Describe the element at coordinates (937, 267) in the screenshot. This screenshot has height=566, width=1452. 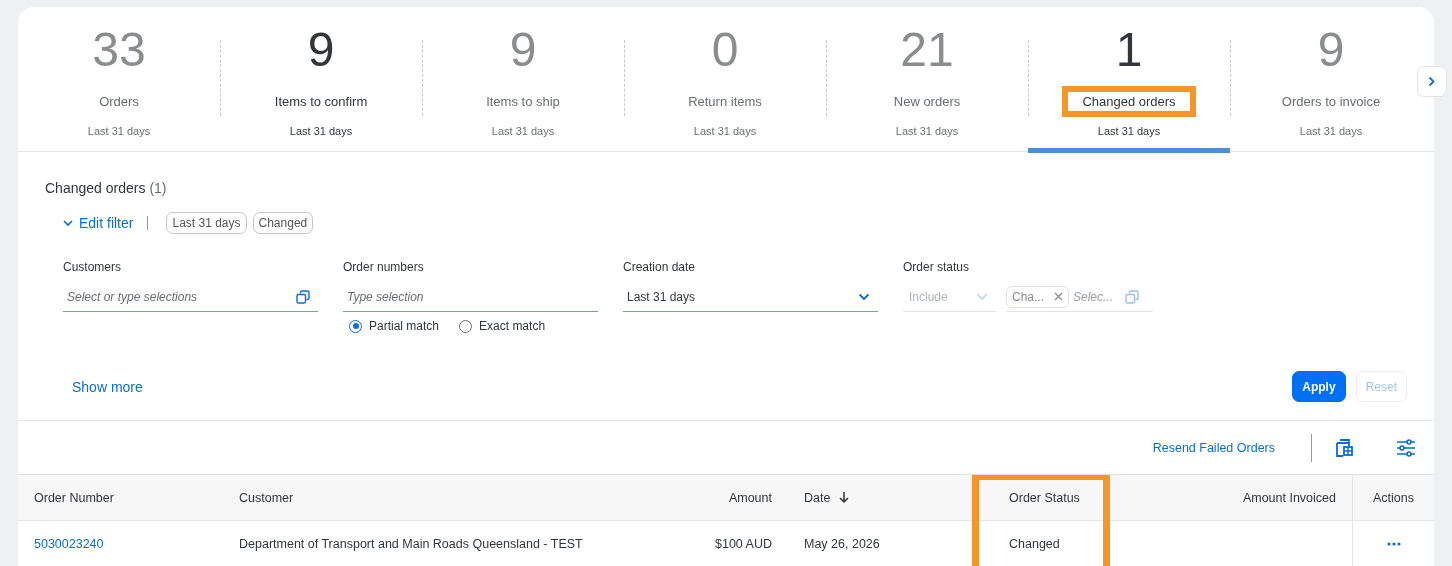
I see `field-label: Order status` at that location.